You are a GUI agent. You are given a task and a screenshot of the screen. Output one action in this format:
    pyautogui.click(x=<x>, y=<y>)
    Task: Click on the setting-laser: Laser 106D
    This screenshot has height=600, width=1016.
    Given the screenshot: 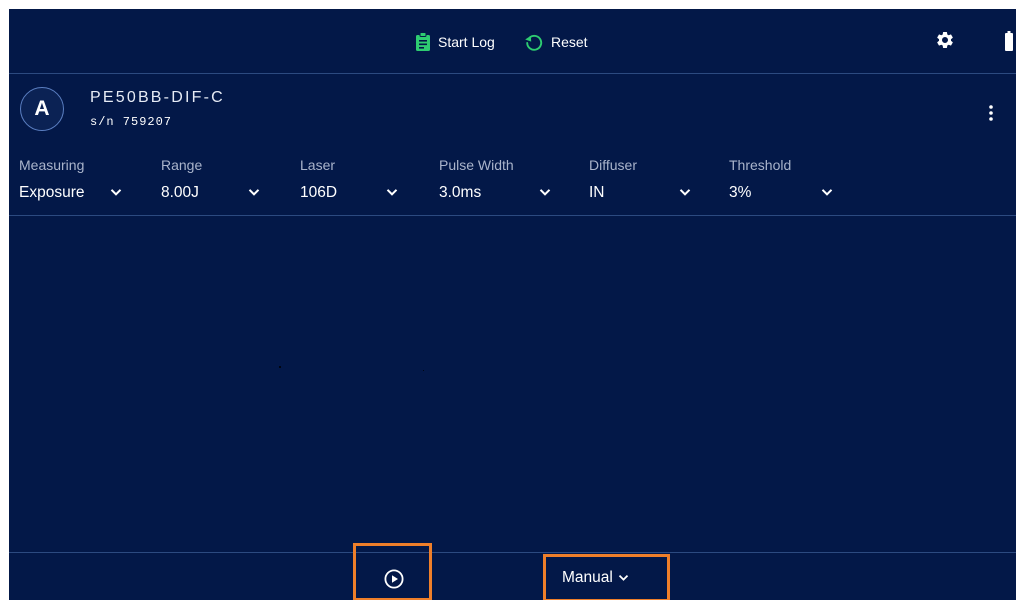 What is the action you would take?
    pyautogui.click(x=349, y=179)
    